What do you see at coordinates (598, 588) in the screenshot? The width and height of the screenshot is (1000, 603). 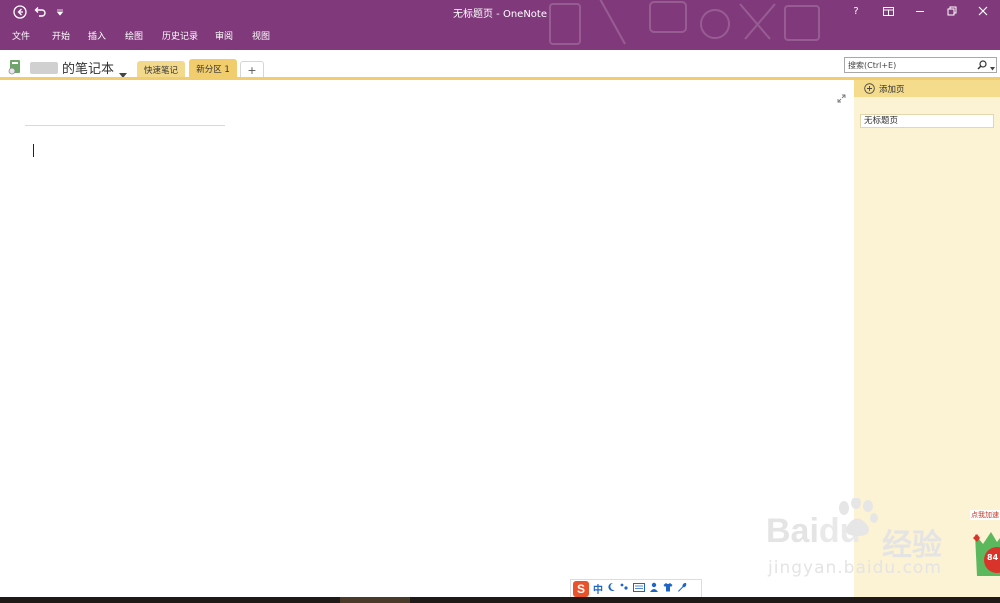 I see `ime-mode: 中` at bounding box center [598, 588].